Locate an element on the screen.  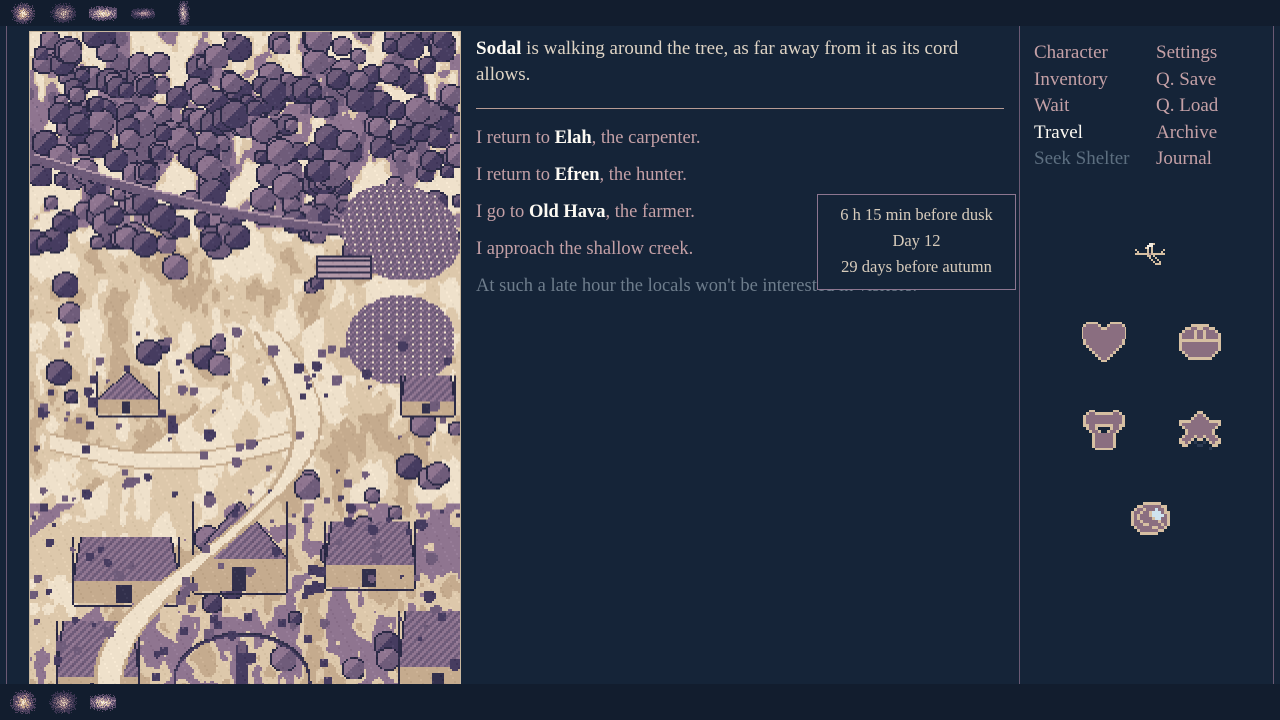
sundial-icon is located at coordinates (1152, 254).